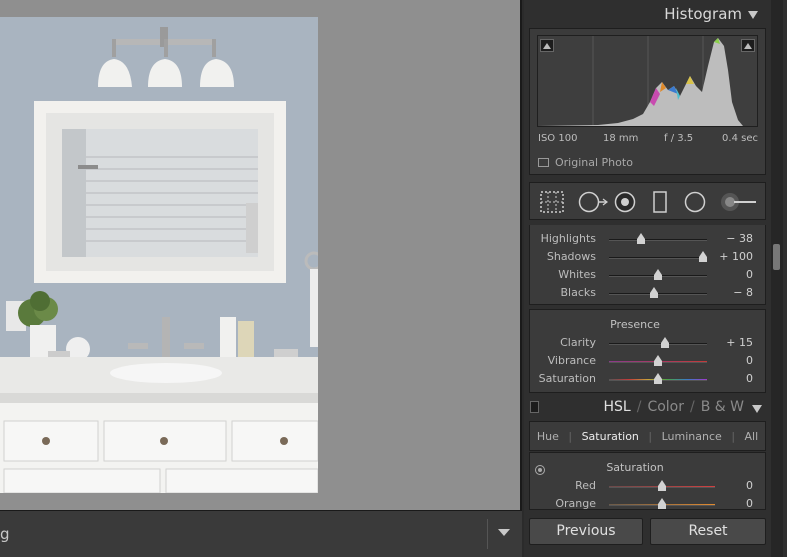  I want to click on reset-button: Reset, so click(708, 531).